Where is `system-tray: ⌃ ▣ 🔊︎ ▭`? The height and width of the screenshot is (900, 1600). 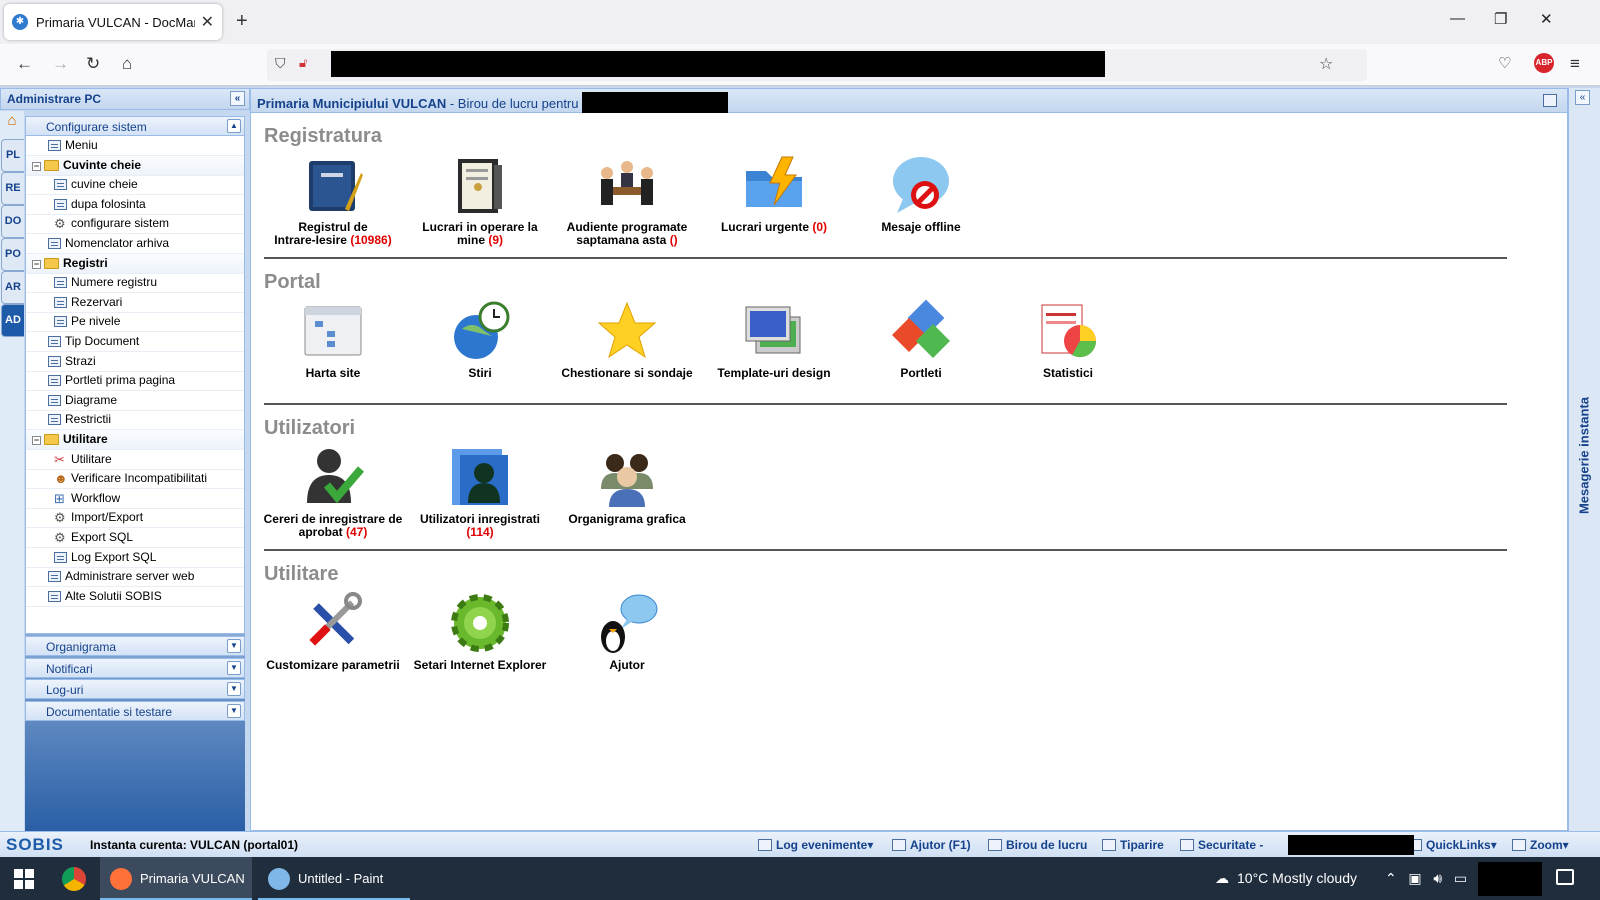
system-tray: ⌃ ▣ 🔊︎ ▭ is located at coordinates (1426, 878).